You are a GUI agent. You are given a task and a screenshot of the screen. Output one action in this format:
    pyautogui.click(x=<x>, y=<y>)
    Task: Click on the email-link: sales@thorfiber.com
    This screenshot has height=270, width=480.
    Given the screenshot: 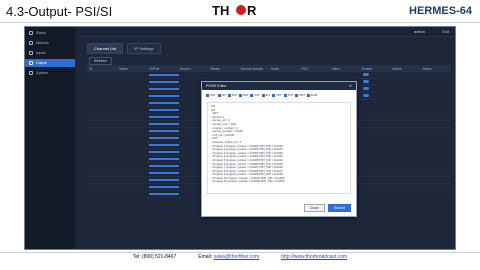 What is the action you would take?
    pyautogui.click(x=237, y=257)
    